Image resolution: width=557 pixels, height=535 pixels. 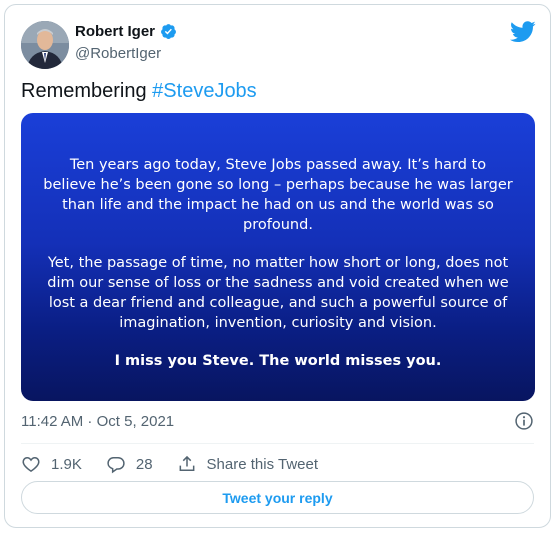 What do you see at coordinates (277, 497) in the screenshot?
I see `tweet-reply-button: Tweet your reply` at bounding box center [277, 497].